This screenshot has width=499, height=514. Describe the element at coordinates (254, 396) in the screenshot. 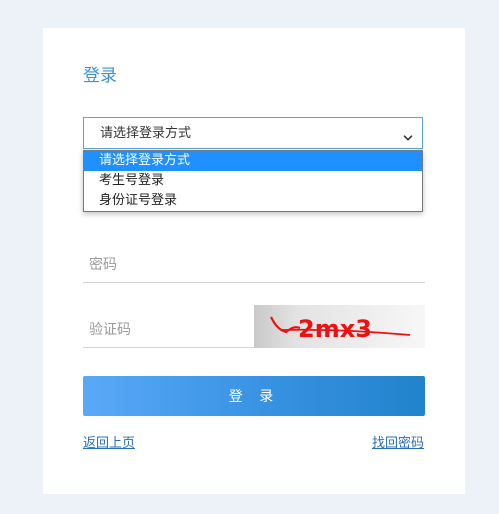

I see `login-button: 登 录` at that location.